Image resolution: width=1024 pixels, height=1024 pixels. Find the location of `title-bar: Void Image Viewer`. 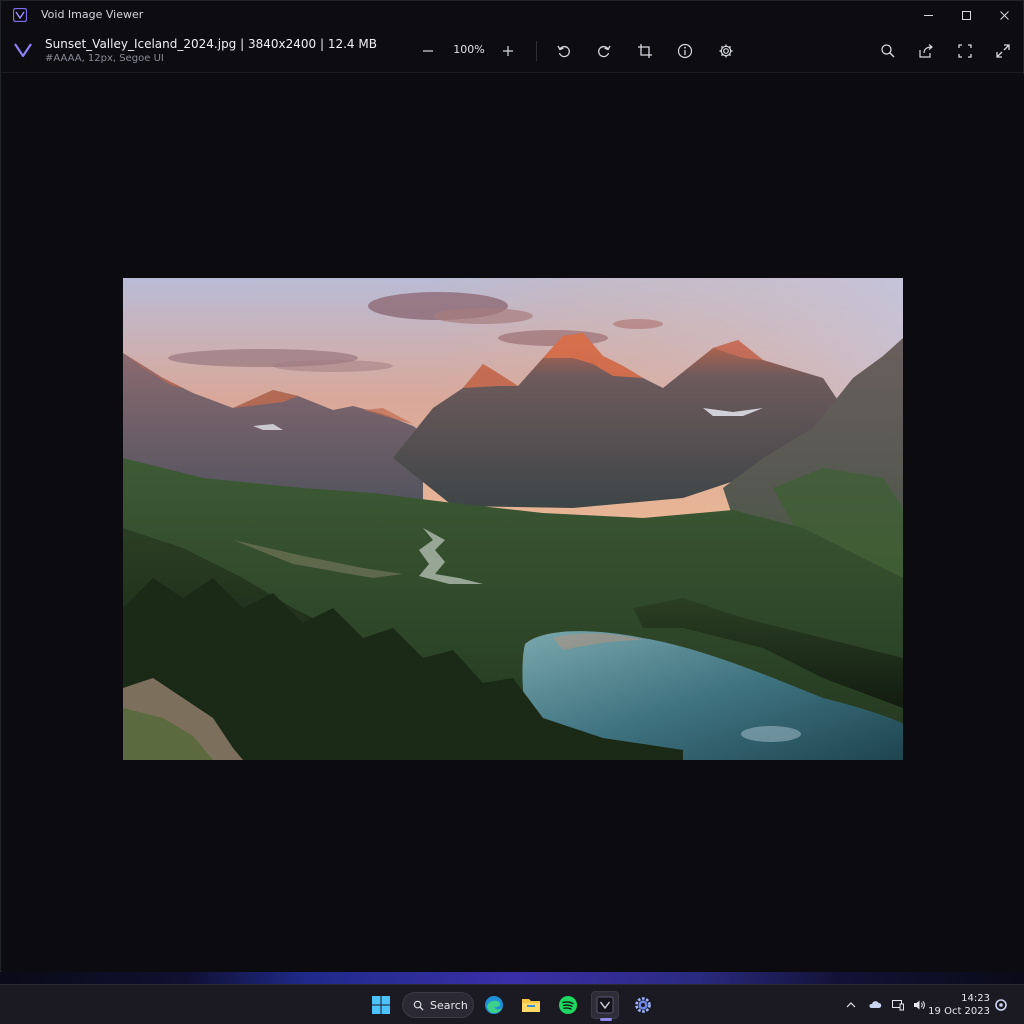

title-bar: Void Image Viewer is located at coordinates (512, 15).